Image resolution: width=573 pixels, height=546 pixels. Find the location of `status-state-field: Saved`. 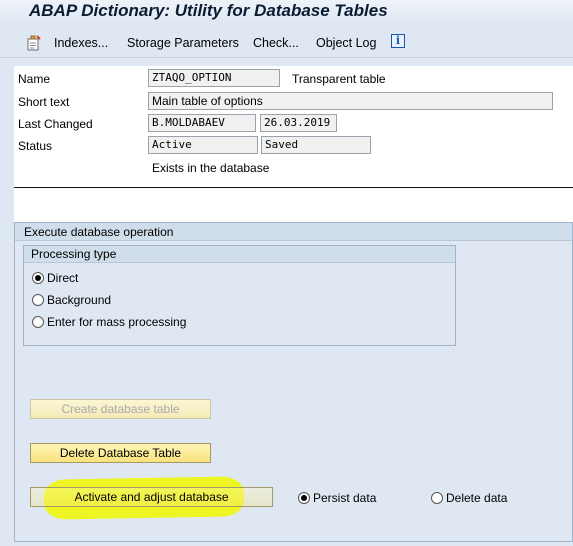

status-state-field: Saved is located at coordinates (316, 145).